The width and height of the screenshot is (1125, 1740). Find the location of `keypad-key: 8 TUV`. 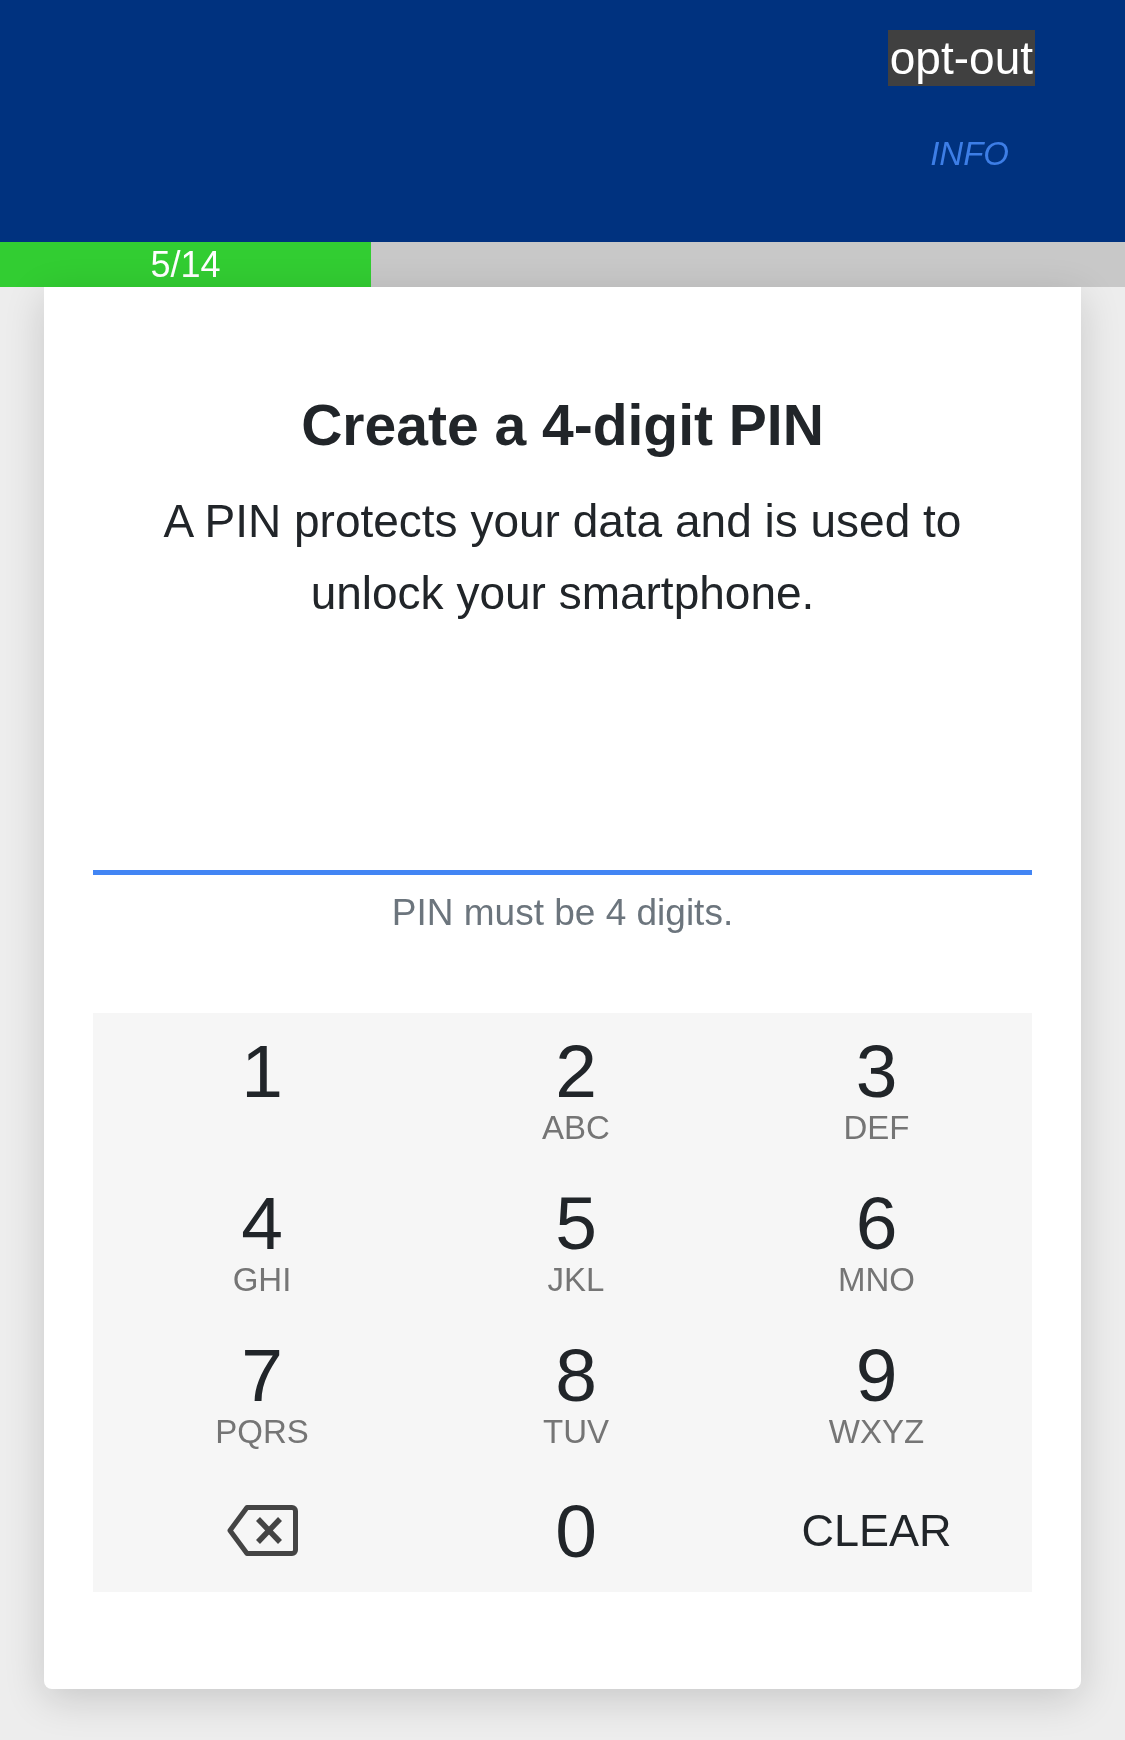

keypad-key: 8 TUV is located at coordinates (576, 1393).